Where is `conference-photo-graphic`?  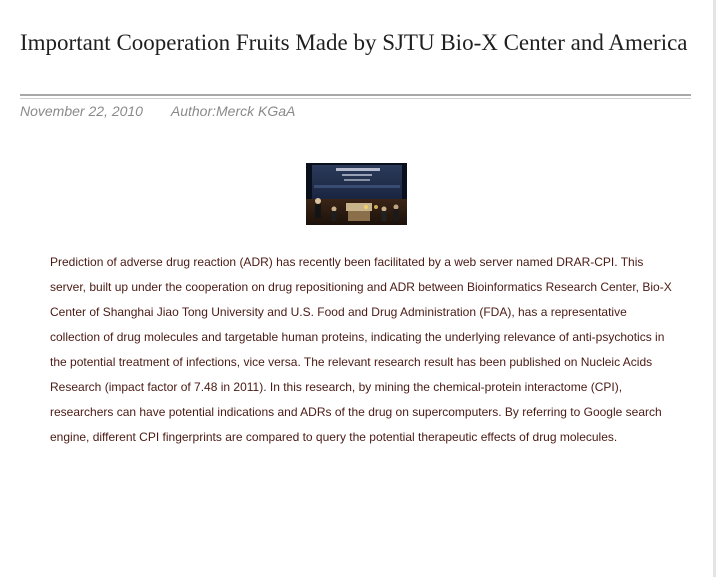
conference-photo-graphic is located at coordinates (356, 194).